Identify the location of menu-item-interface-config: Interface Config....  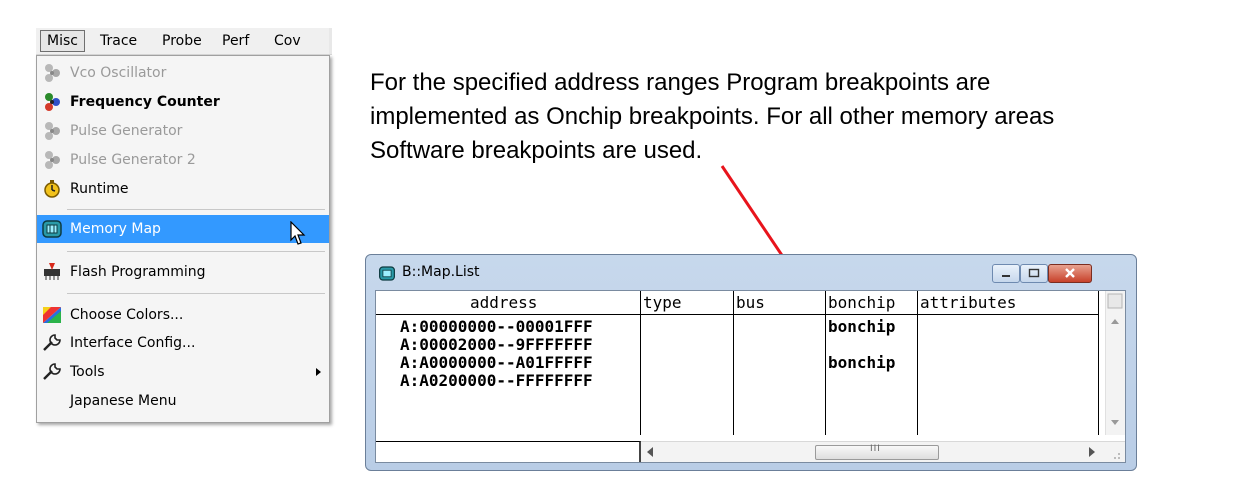
(183, 343).